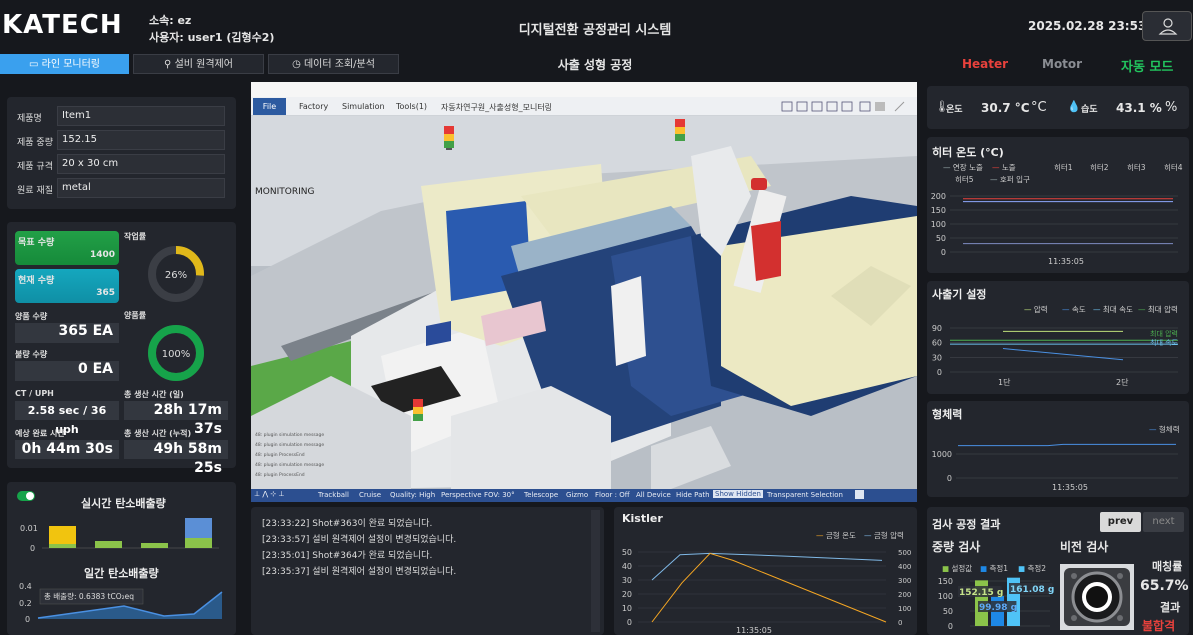  I want to click on katech-logo: KATECH, so click(62, 25).